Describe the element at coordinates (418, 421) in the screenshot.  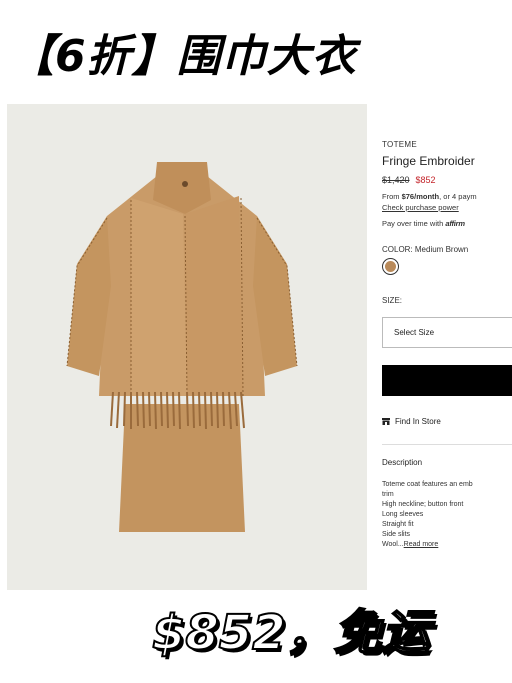
I see `find-in-store-label: Find In Store` at that location.